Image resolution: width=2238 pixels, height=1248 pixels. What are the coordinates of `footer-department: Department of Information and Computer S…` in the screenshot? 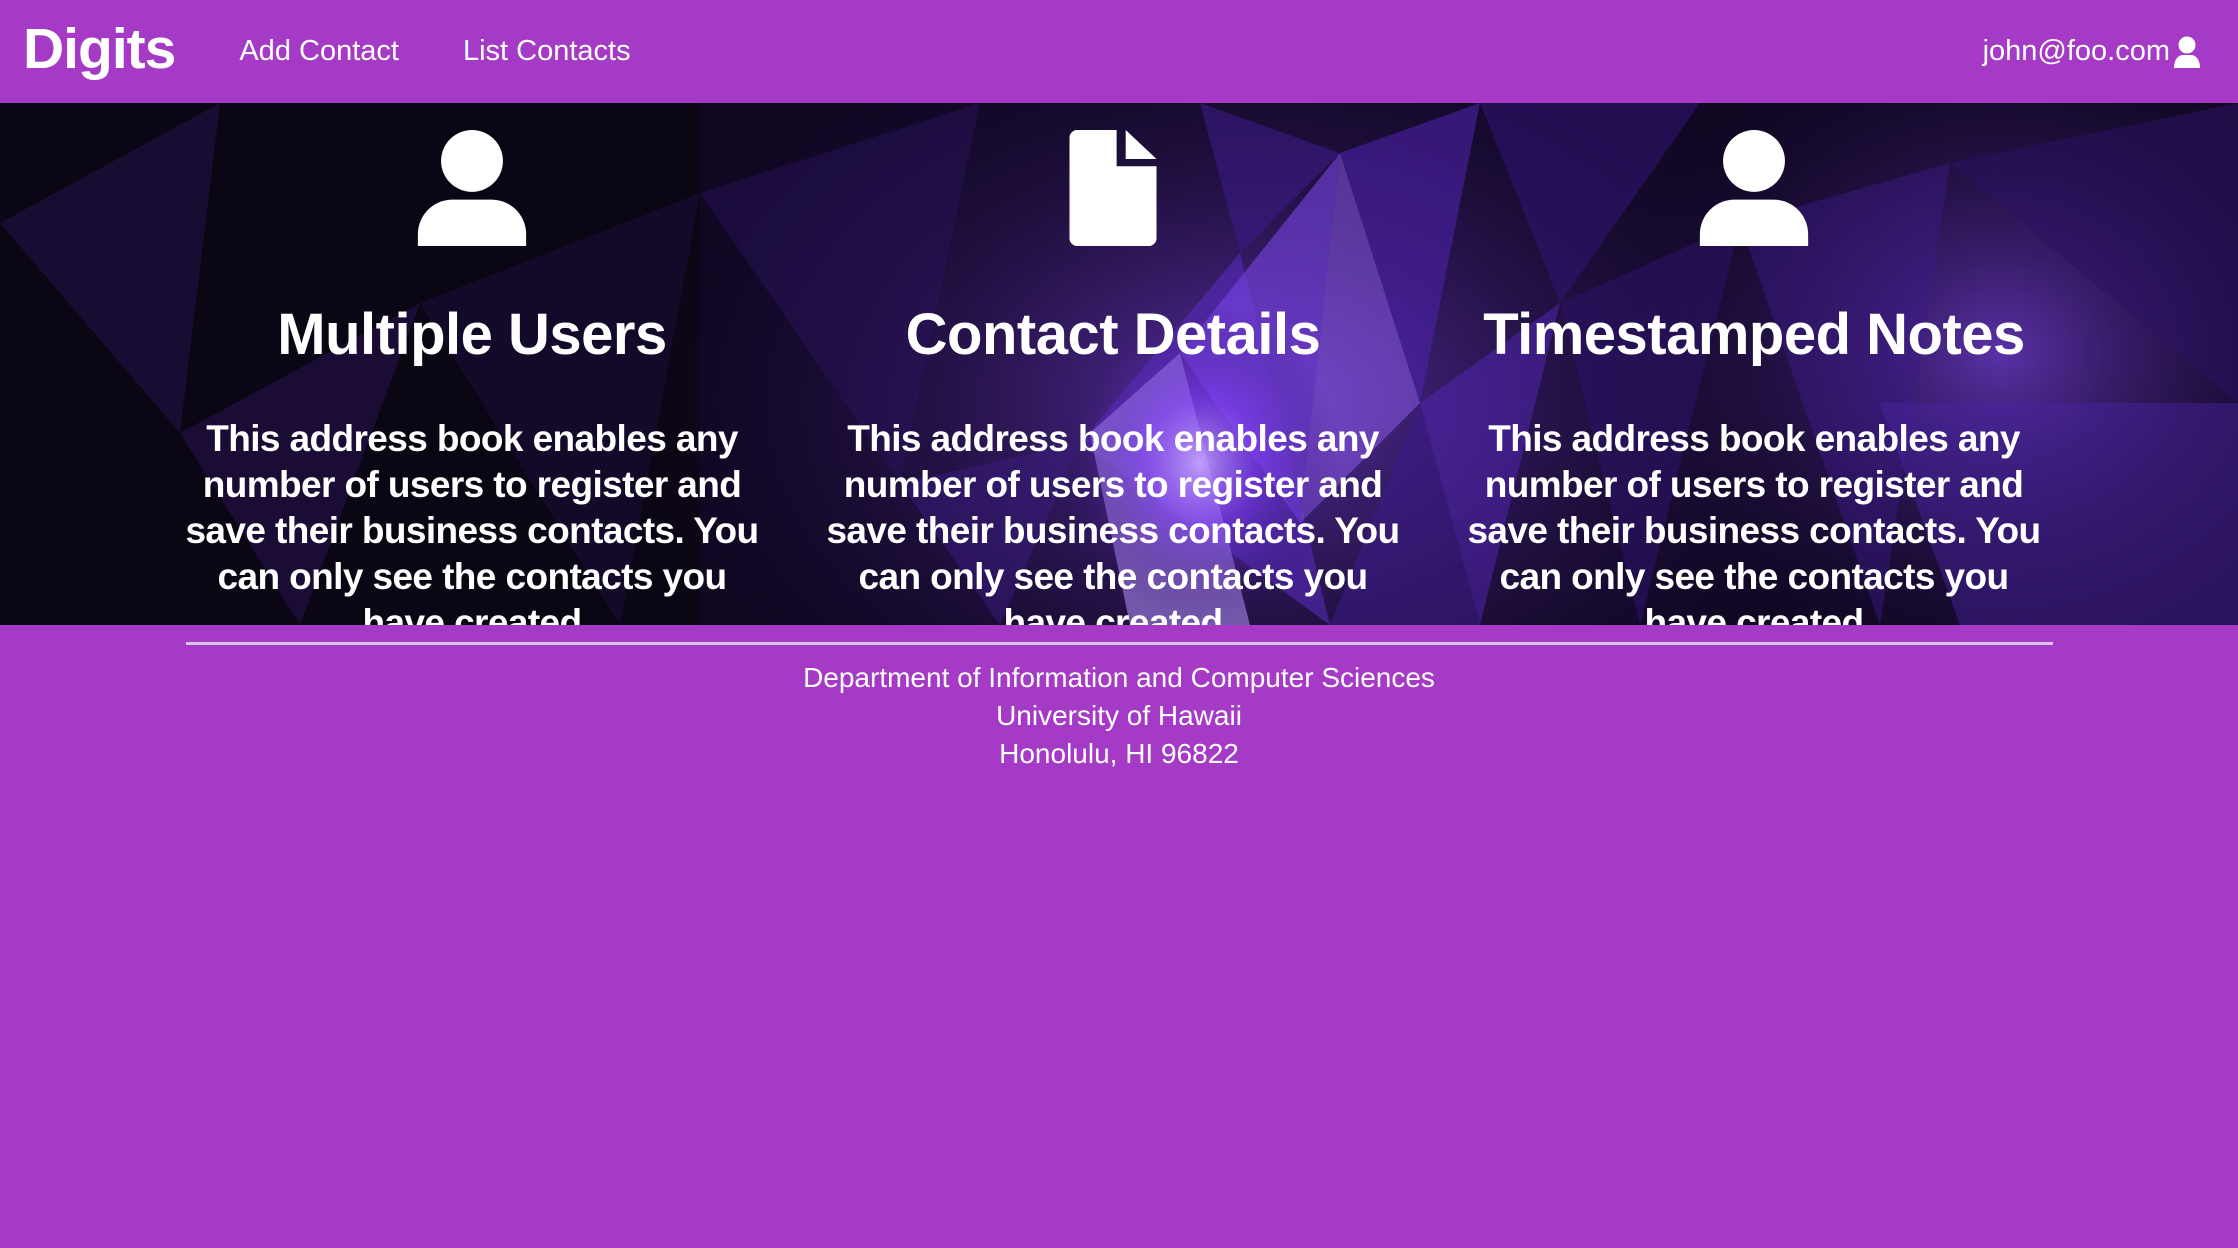 It's located at (1119, 677).